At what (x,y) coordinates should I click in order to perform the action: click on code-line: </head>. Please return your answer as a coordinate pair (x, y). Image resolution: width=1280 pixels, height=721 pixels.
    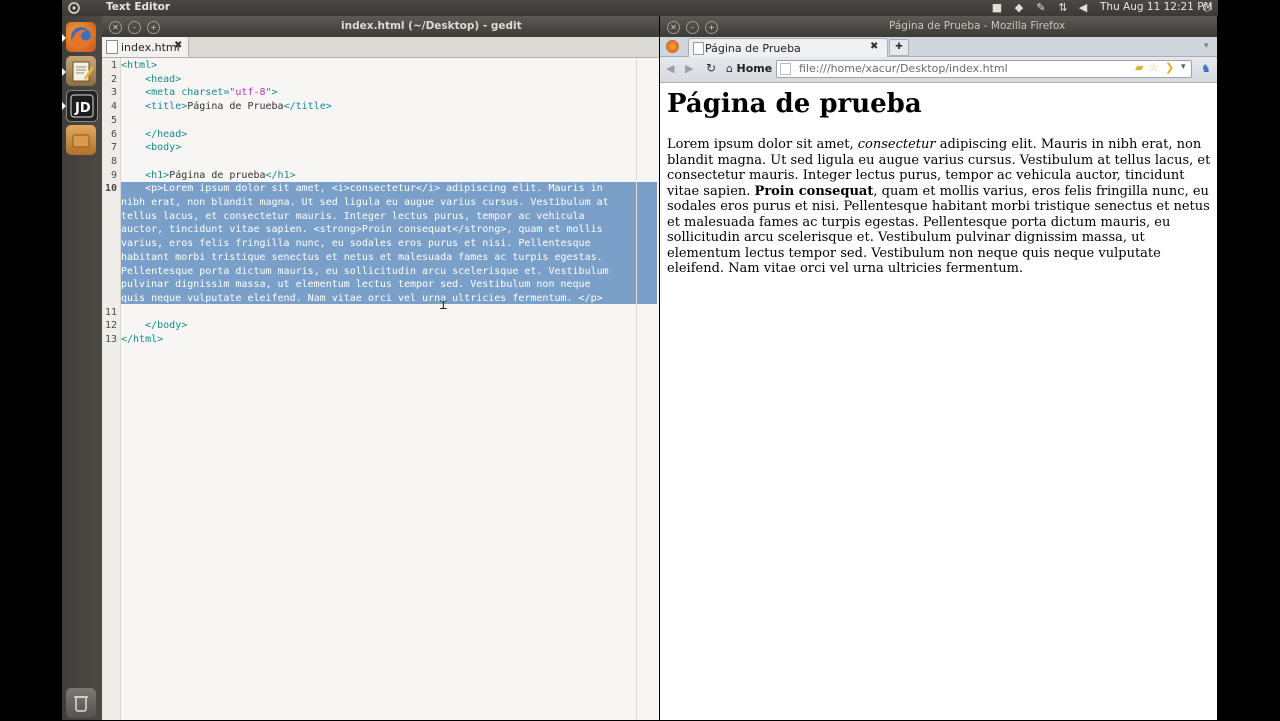
    Looking at the image, I should click on (166, 134).